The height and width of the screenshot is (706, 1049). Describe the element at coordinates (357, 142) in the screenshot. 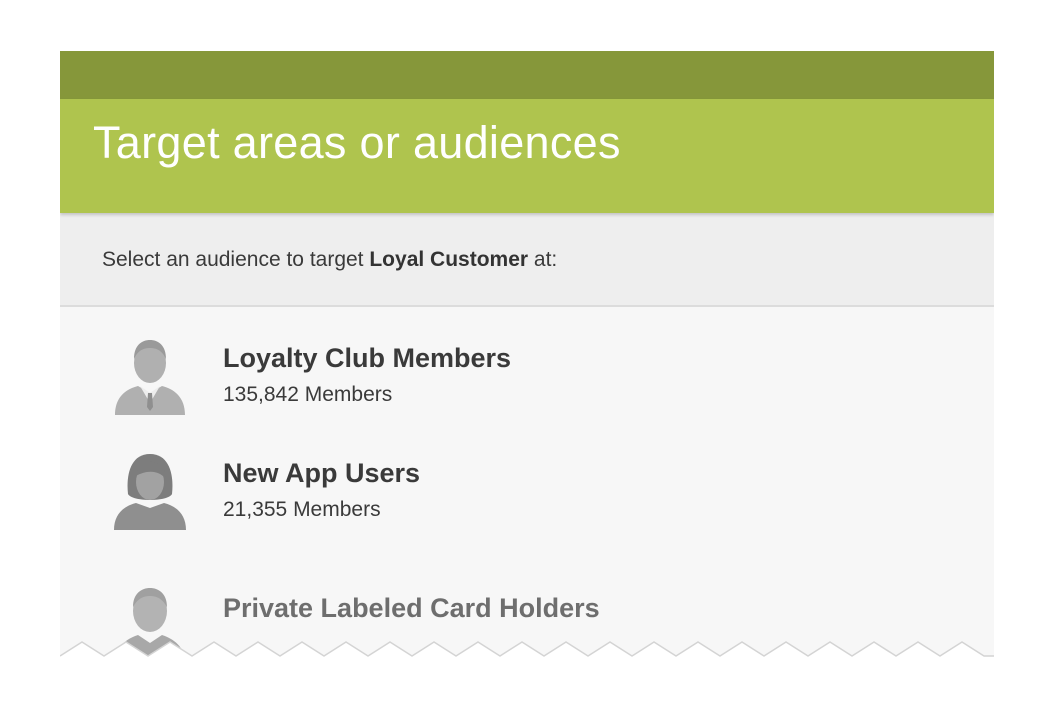

I see `page-title: Target areas or audiences` at that location.